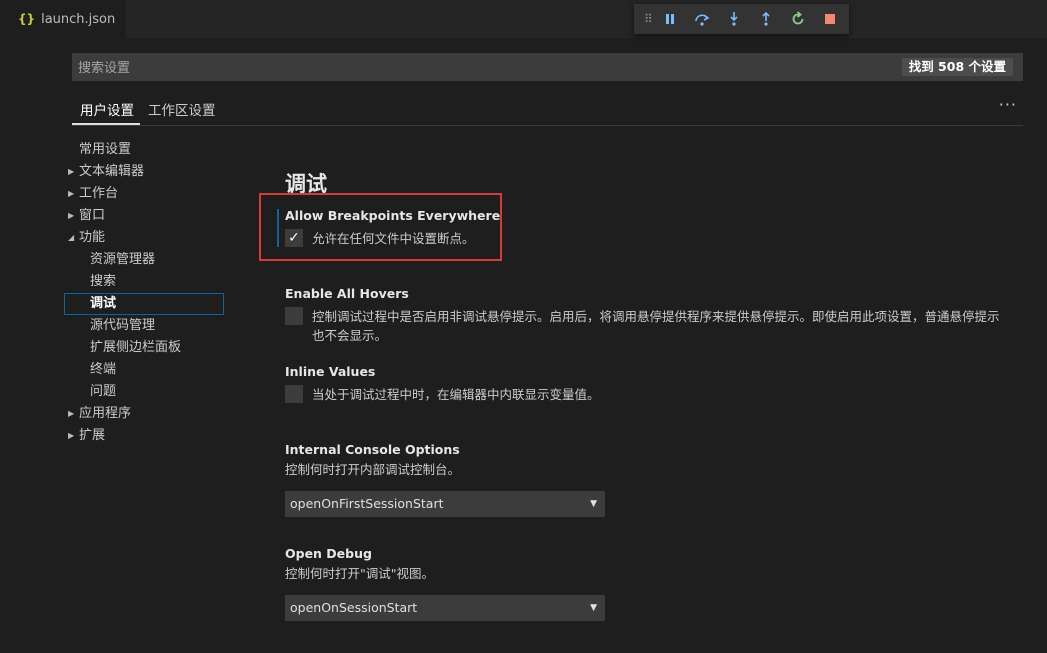 The height and width of the screenshot is (653, 1047). Describe the element at coordinates (328, 553) in the screenshot. I see `setting-title: Open Debug` at that location.